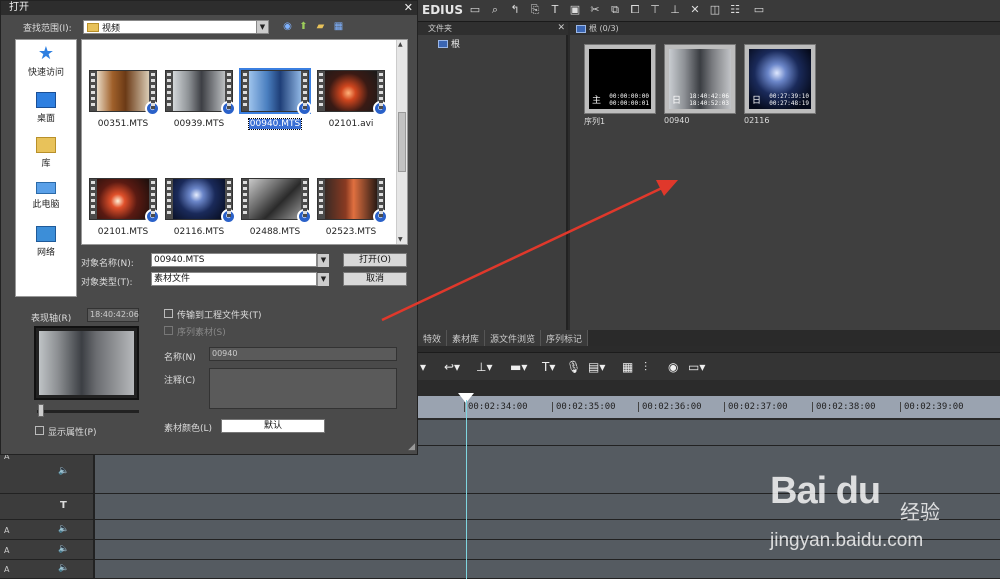 This screenshot has width=1000, height=579. I want to click on mixer-icon: ⫶, so click(645, 367).